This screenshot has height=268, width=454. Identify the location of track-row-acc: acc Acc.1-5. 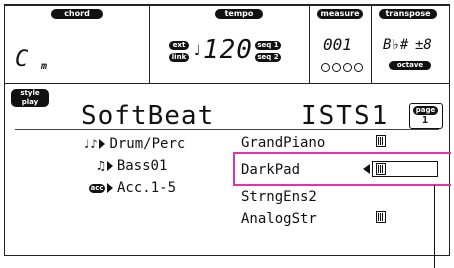
(132, 188).